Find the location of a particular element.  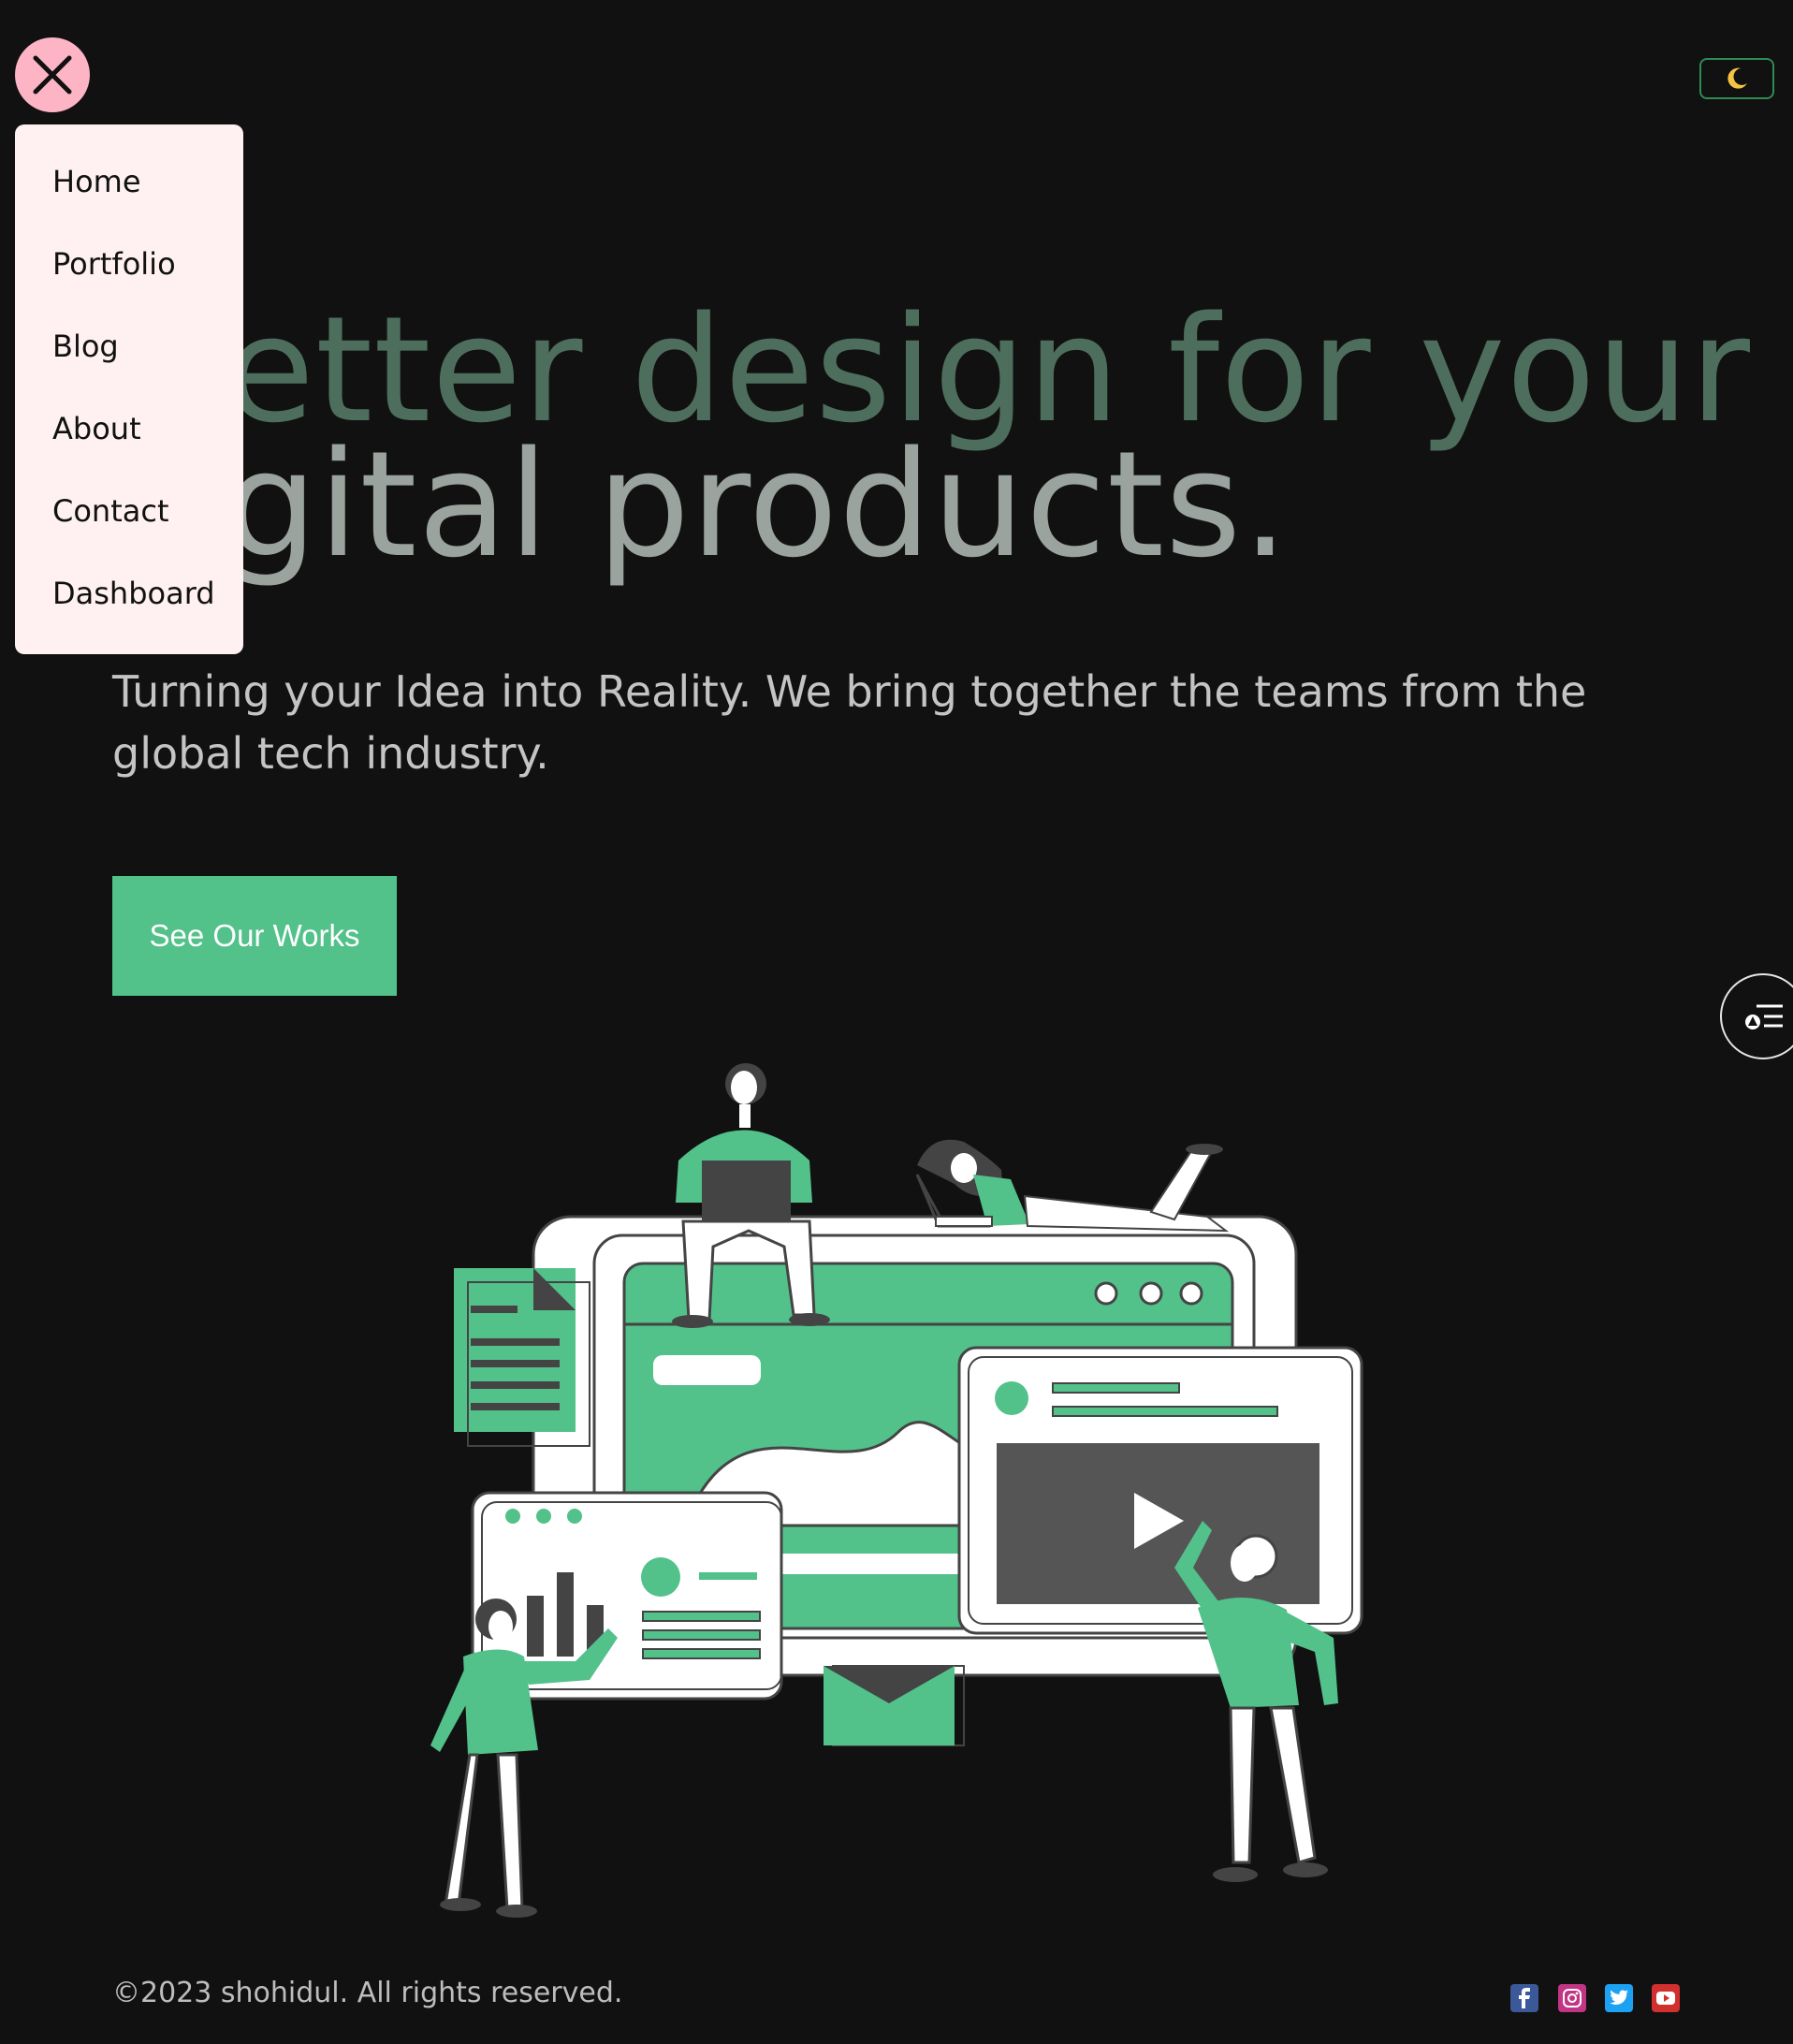

instagram-icon is located at coordinates (1572, 1999).